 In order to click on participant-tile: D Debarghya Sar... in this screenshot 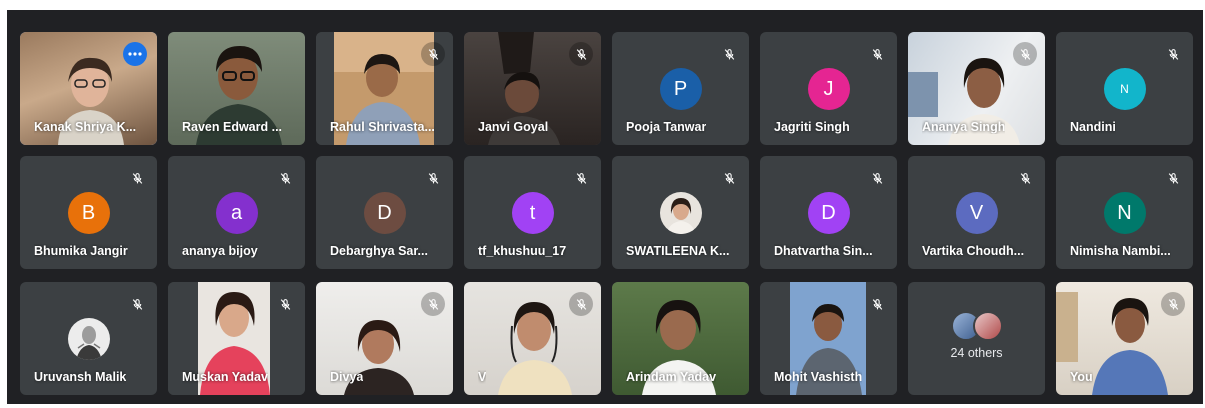, I will do `click(384, 212)`.